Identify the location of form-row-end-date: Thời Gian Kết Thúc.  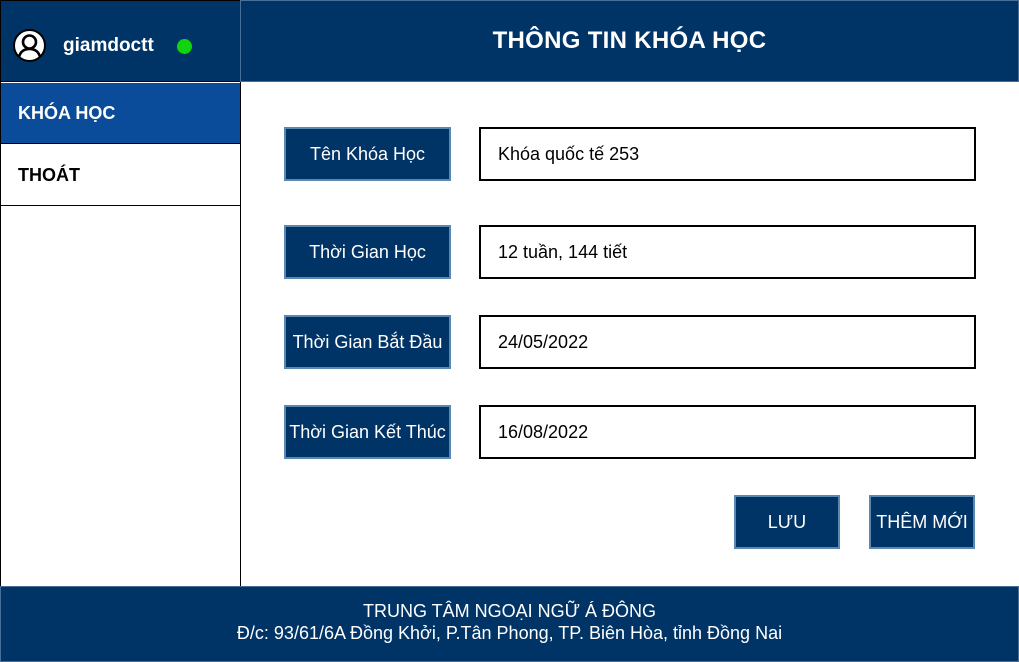
(630, 432).